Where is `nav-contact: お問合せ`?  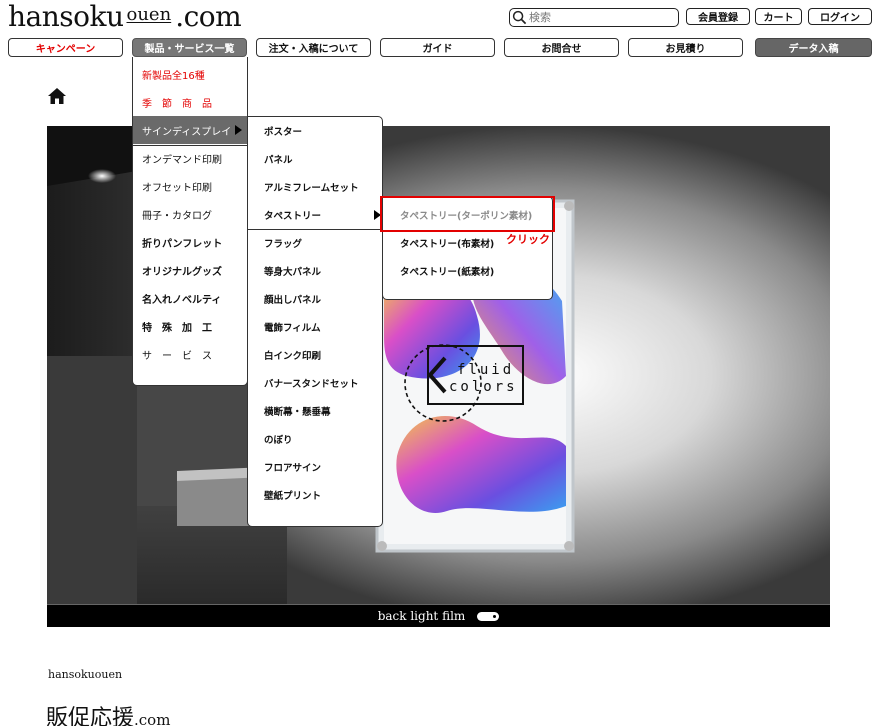 nav-contact: お問合せ is located at coordinates (561, 47).